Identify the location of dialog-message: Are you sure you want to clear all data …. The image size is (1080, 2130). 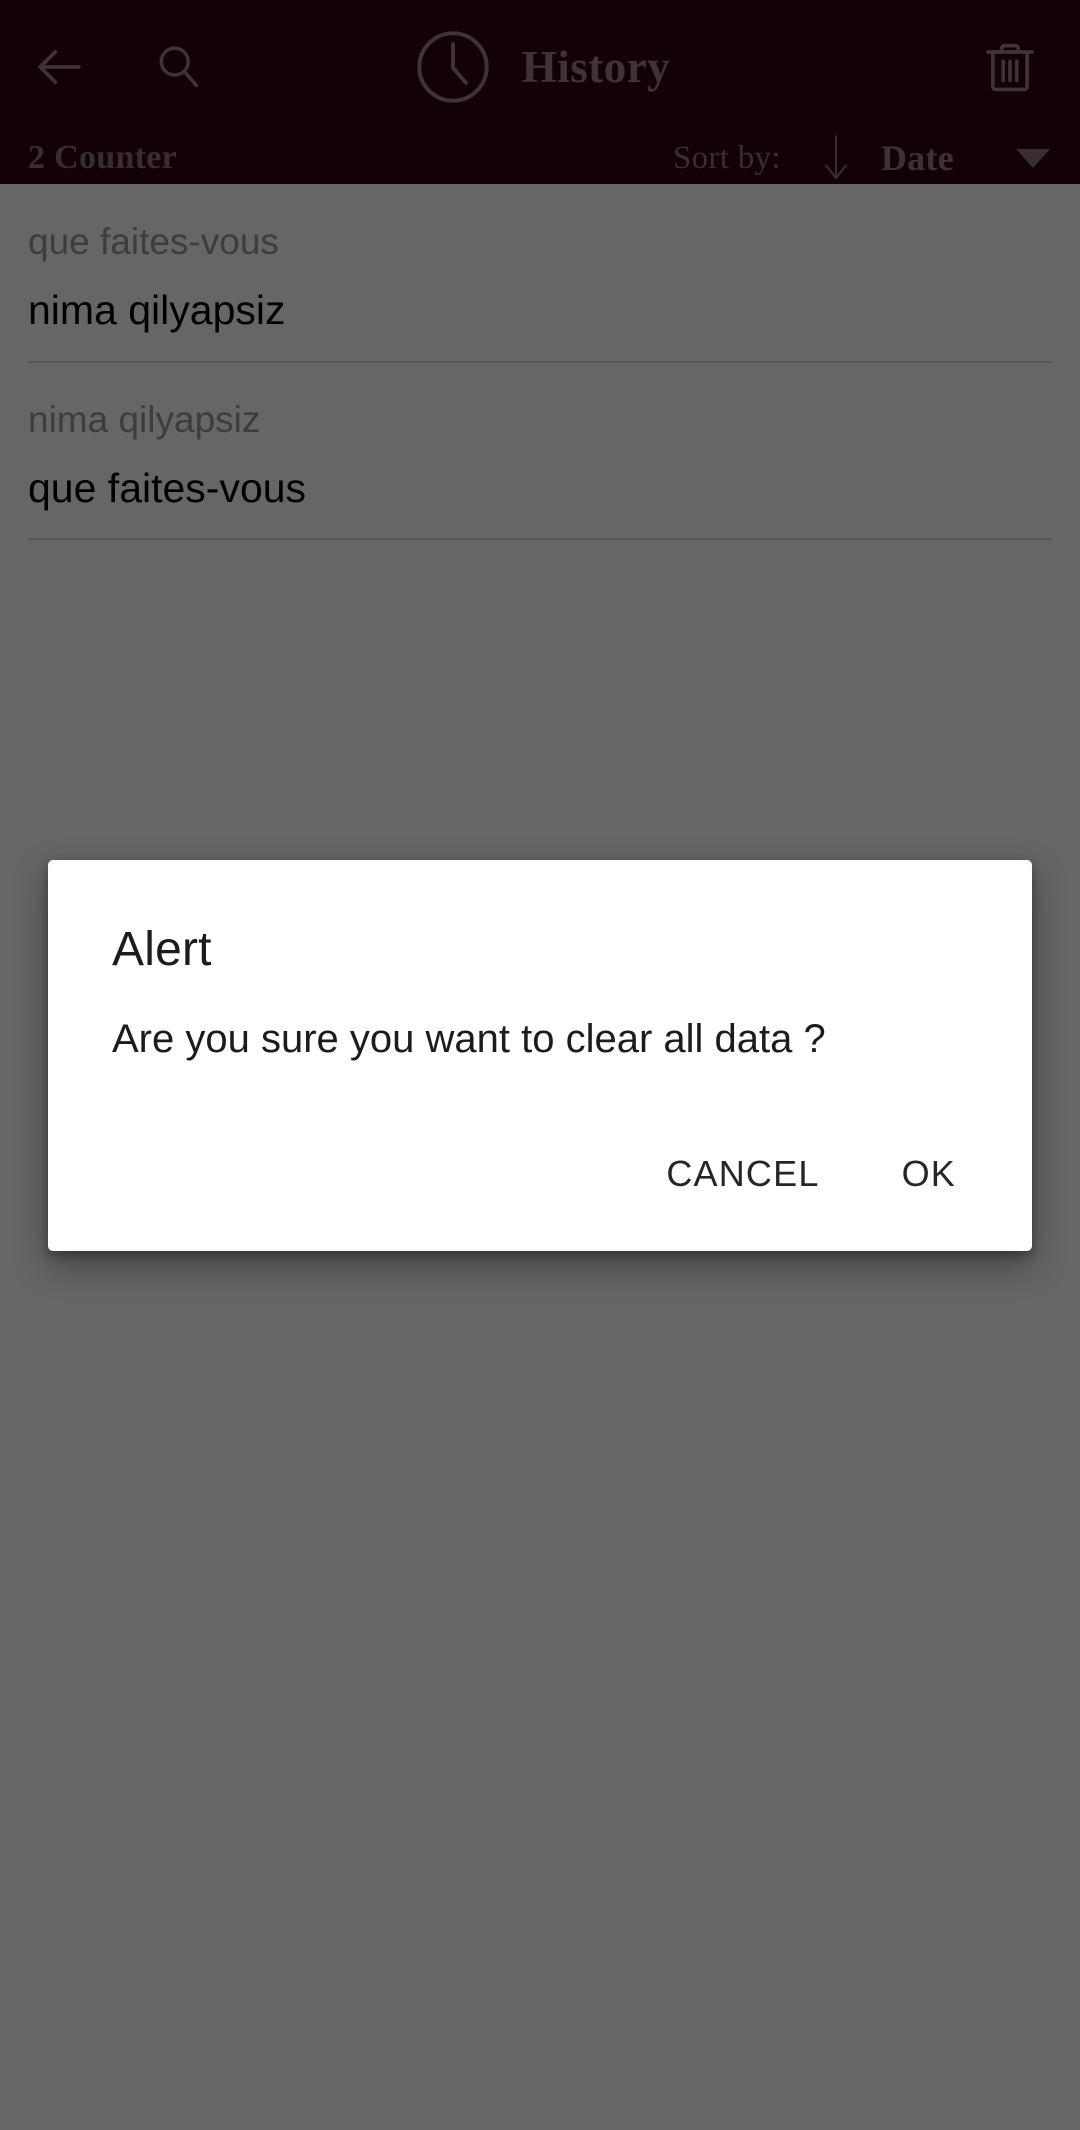
(469, 1039).